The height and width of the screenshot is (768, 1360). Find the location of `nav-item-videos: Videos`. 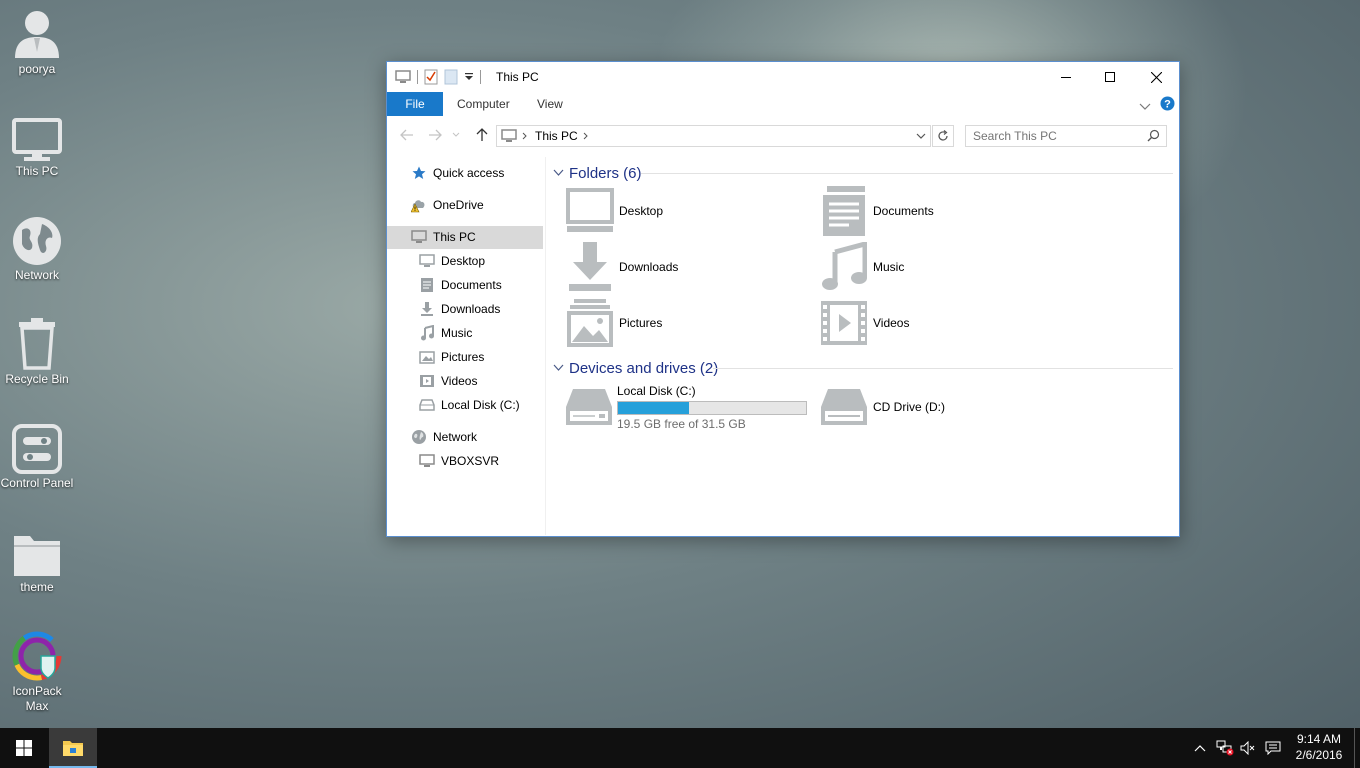

nav-item-videos: Videos is located at coordinates (448, 381).